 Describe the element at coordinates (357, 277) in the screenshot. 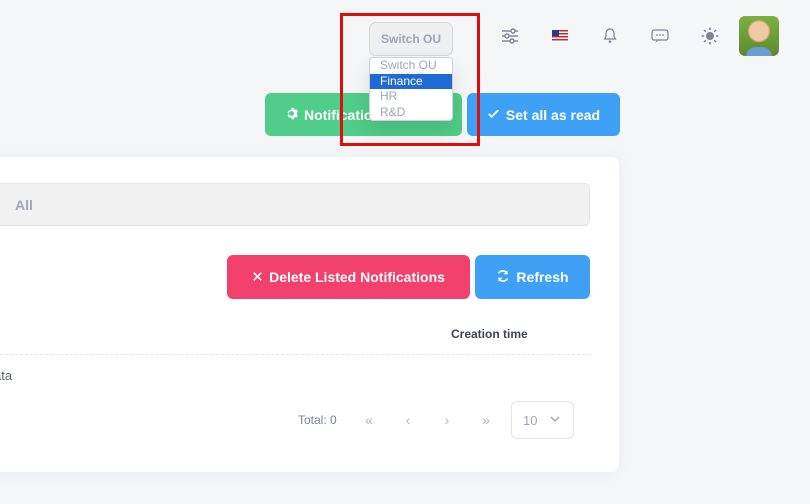

I see `delete-listed-notifications-label: Delete Listed Notifications` at that location.